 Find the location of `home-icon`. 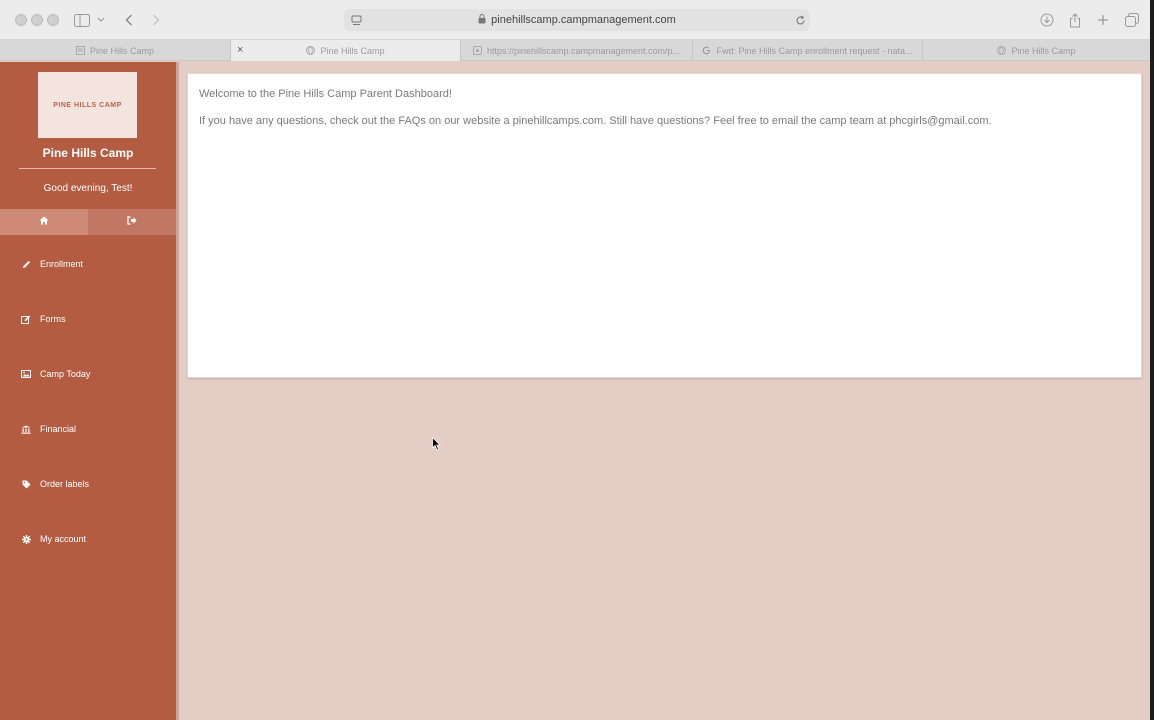

home-icon is located at coordinates (44, 222).